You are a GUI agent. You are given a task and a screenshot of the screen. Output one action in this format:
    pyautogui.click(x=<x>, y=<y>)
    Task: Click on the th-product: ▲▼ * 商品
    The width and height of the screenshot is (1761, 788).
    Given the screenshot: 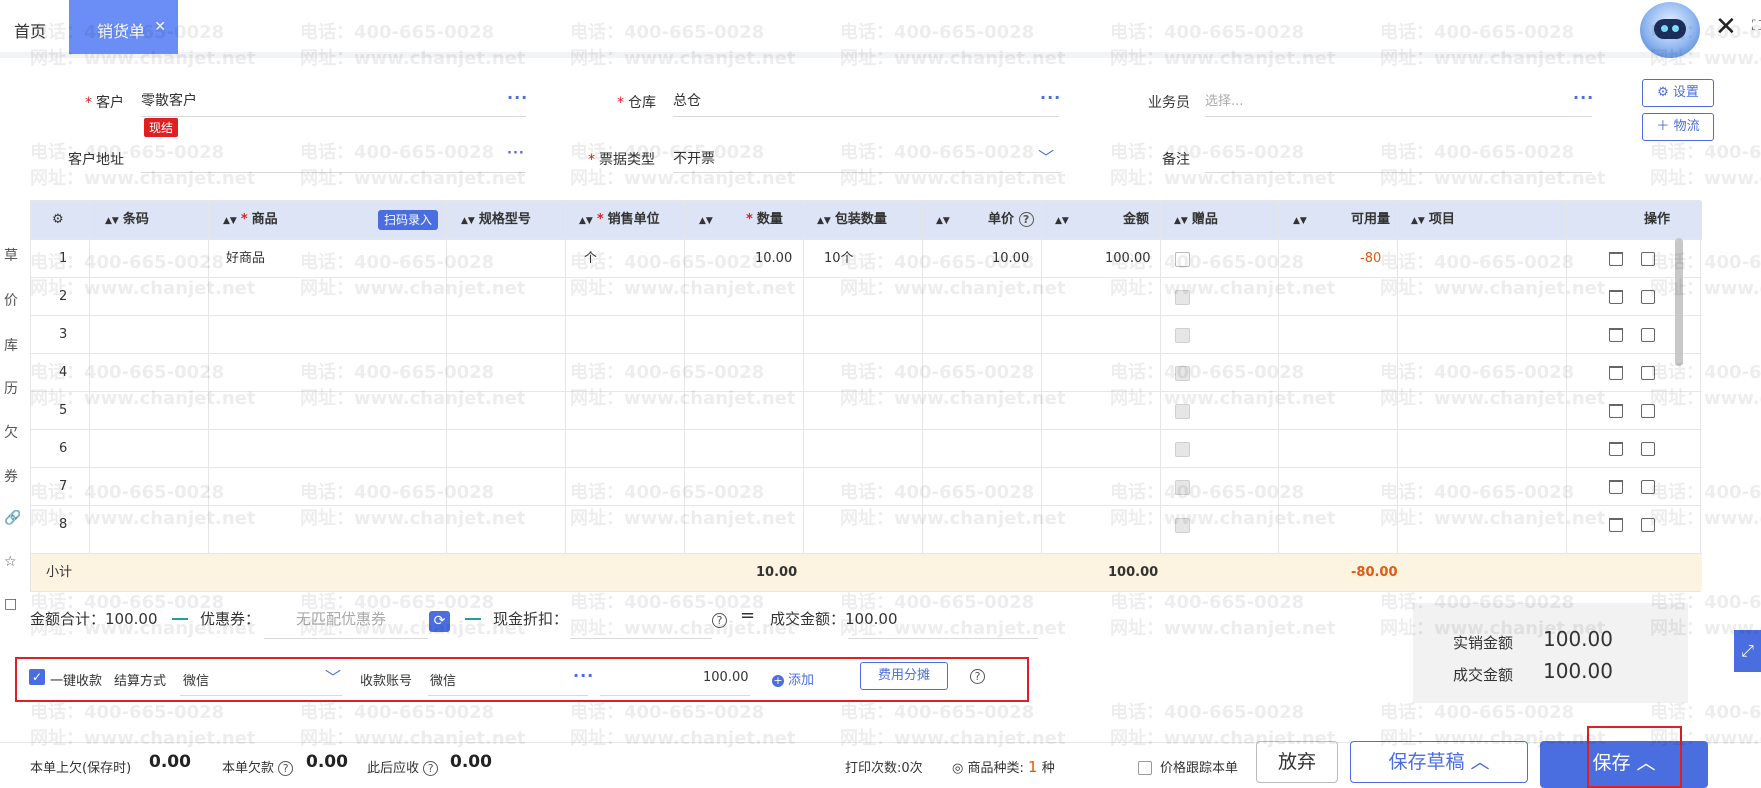 What is the action you would take?
    pyautogui.click(x=250, y=220)
    